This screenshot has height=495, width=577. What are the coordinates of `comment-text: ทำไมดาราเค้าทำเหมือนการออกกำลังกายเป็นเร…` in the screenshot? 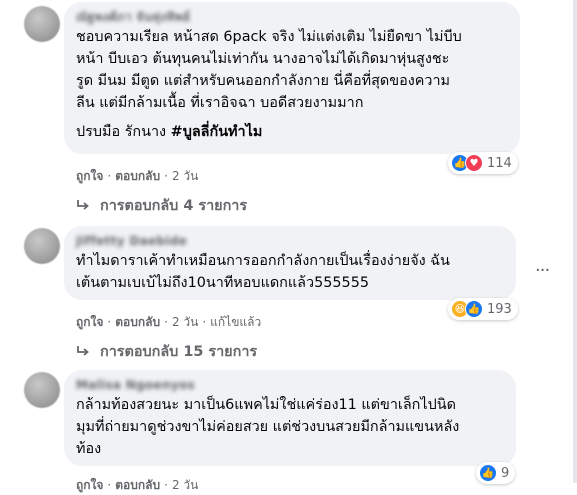 It's located at (263, 272).